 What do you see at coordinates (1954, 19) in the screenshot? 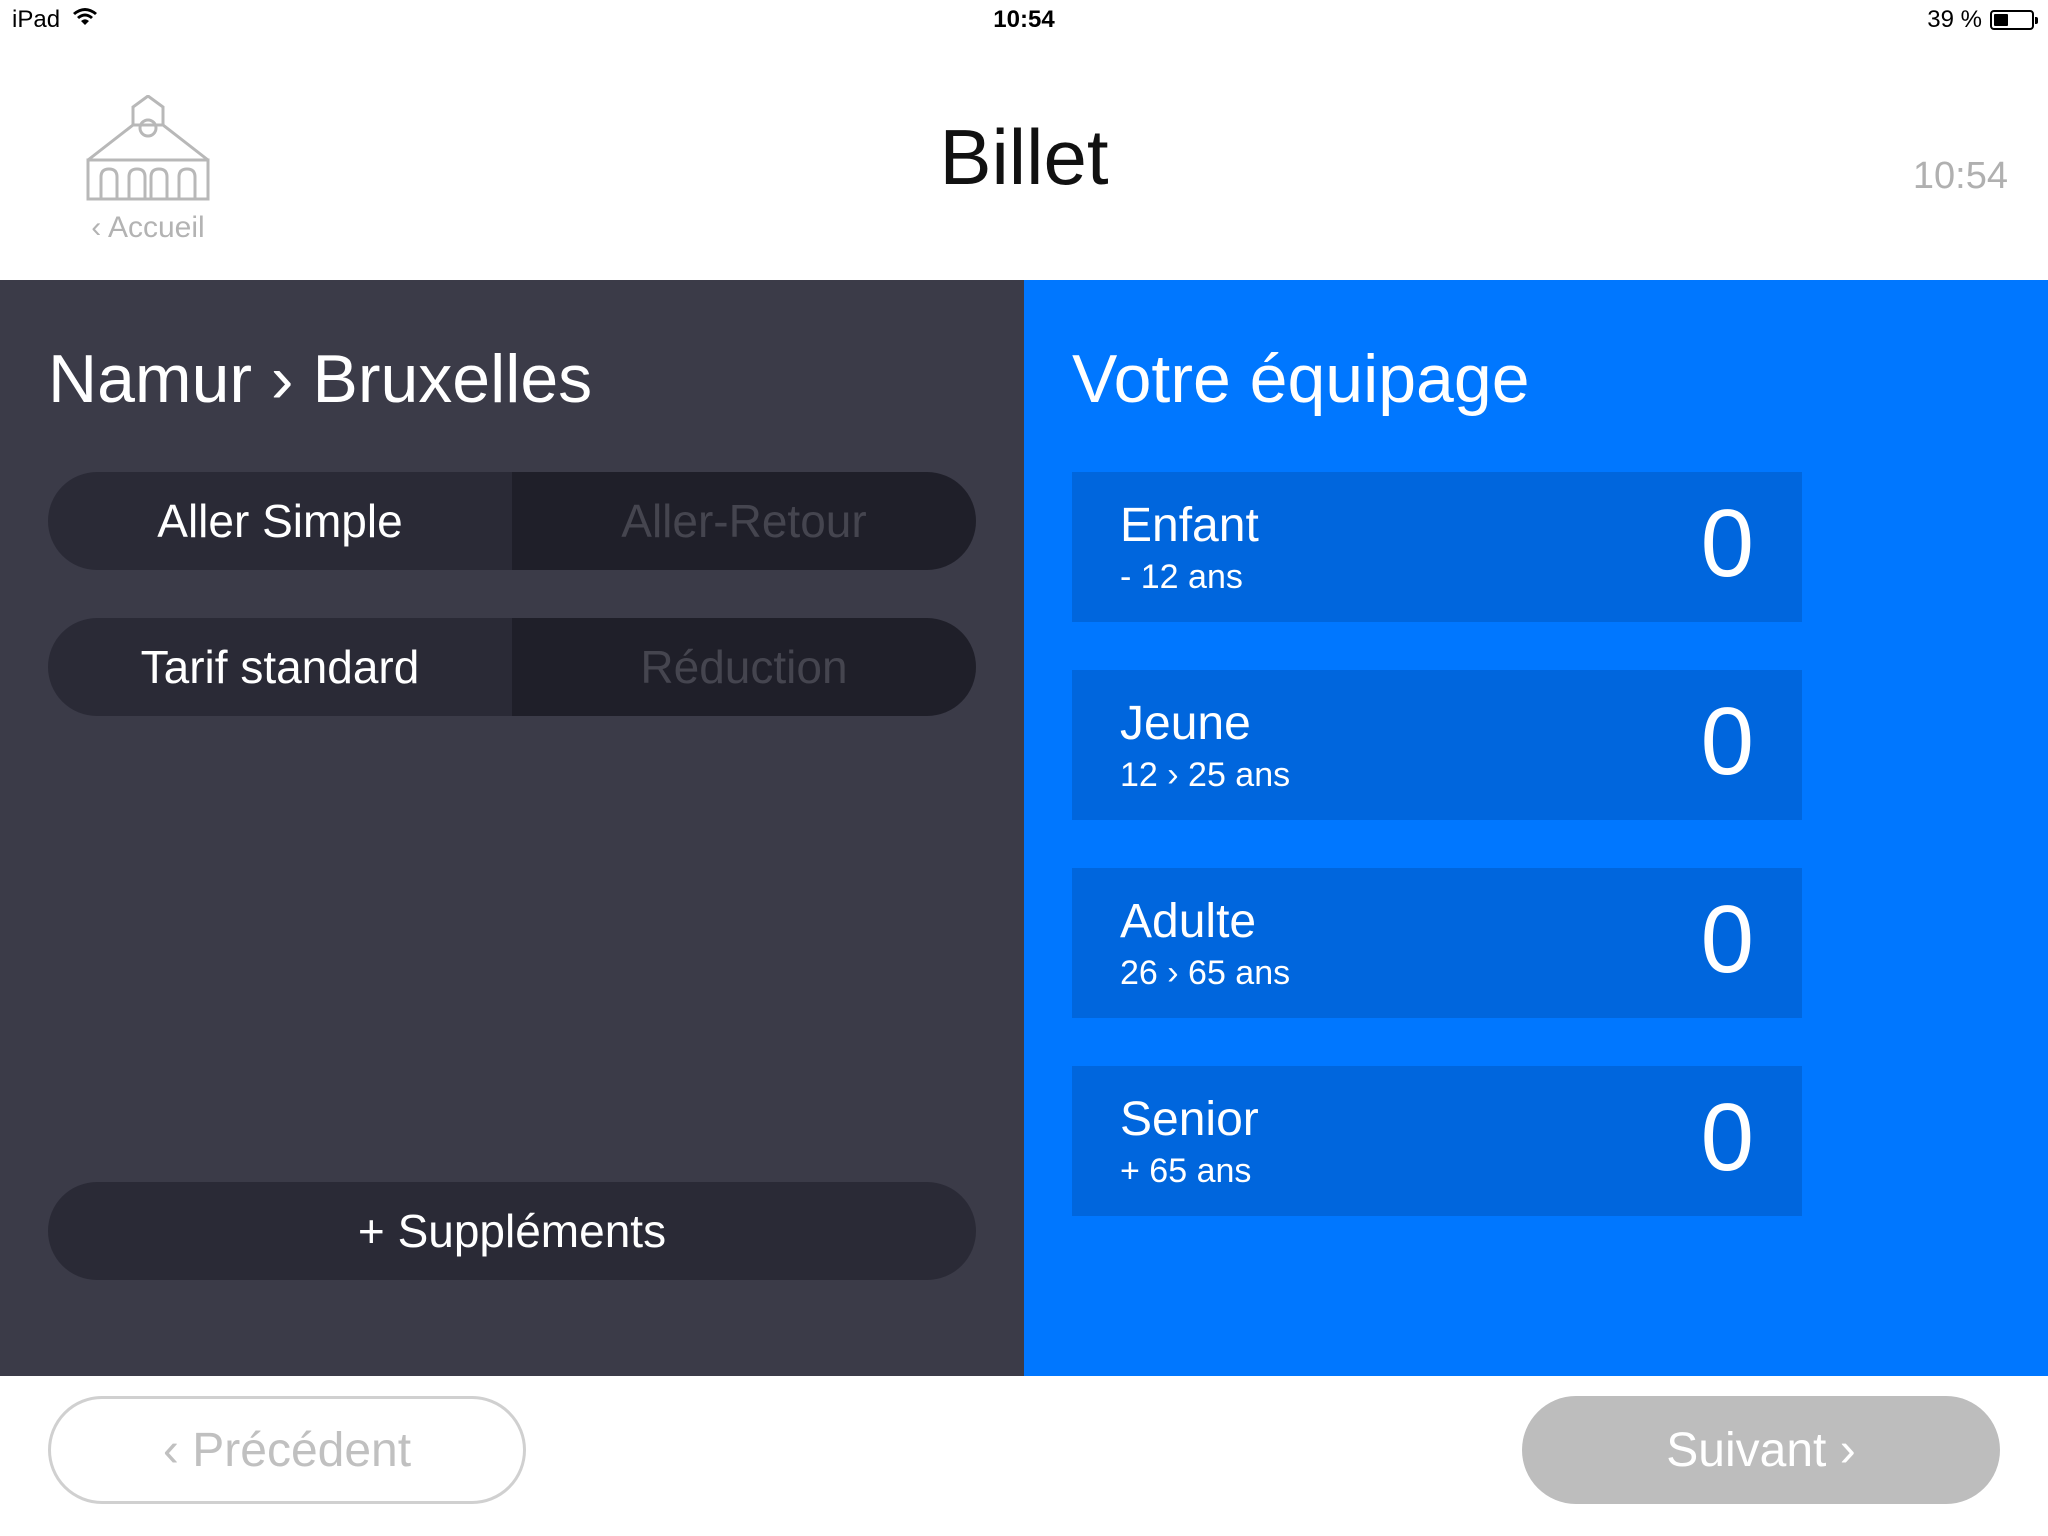
I see `battery-percent: 39 %` at bounding box center [1954, 19].